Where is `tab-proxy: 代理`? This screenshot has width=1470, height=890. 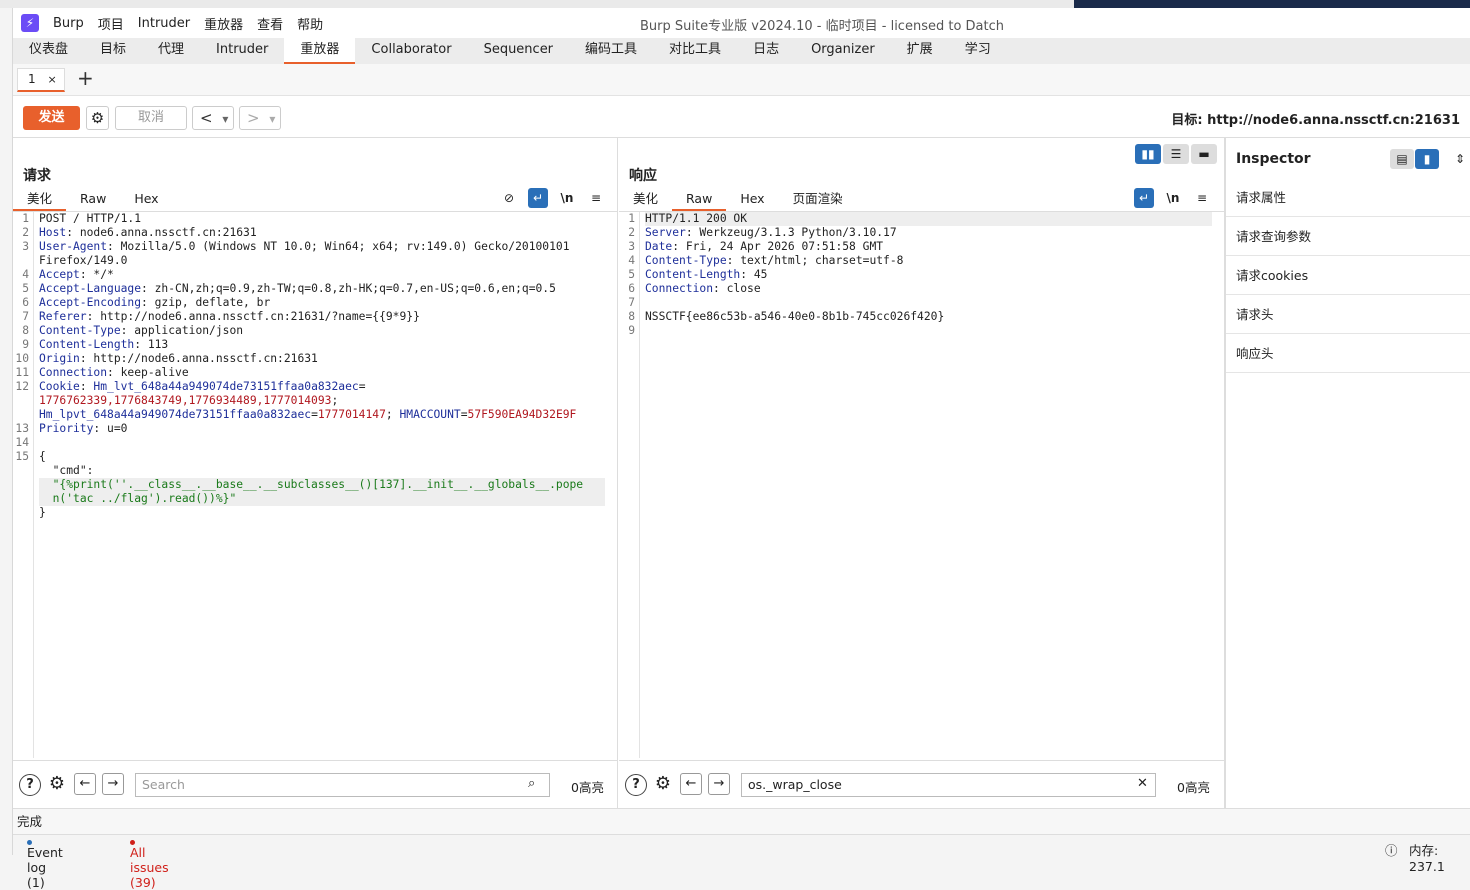
tab-proxy: 代理 is located at coordinates (171, 51).